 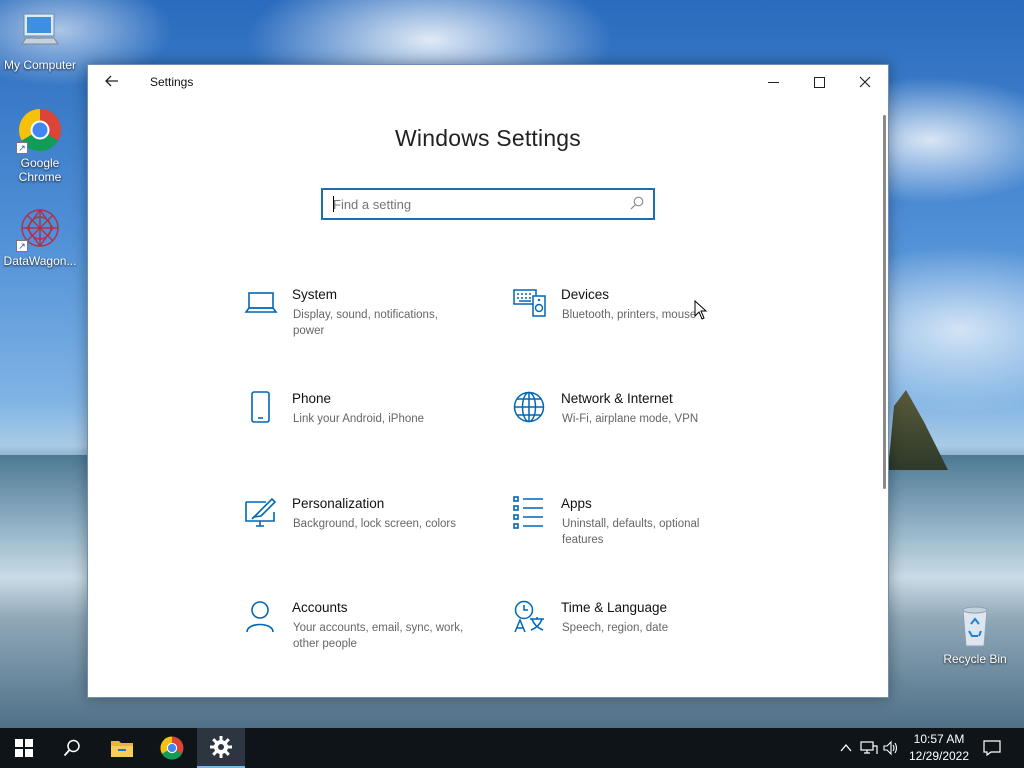 What do you see at coordinates (529, 616) in the screenshot?
I see `time-language-icon` at bounding box center [529, 616].